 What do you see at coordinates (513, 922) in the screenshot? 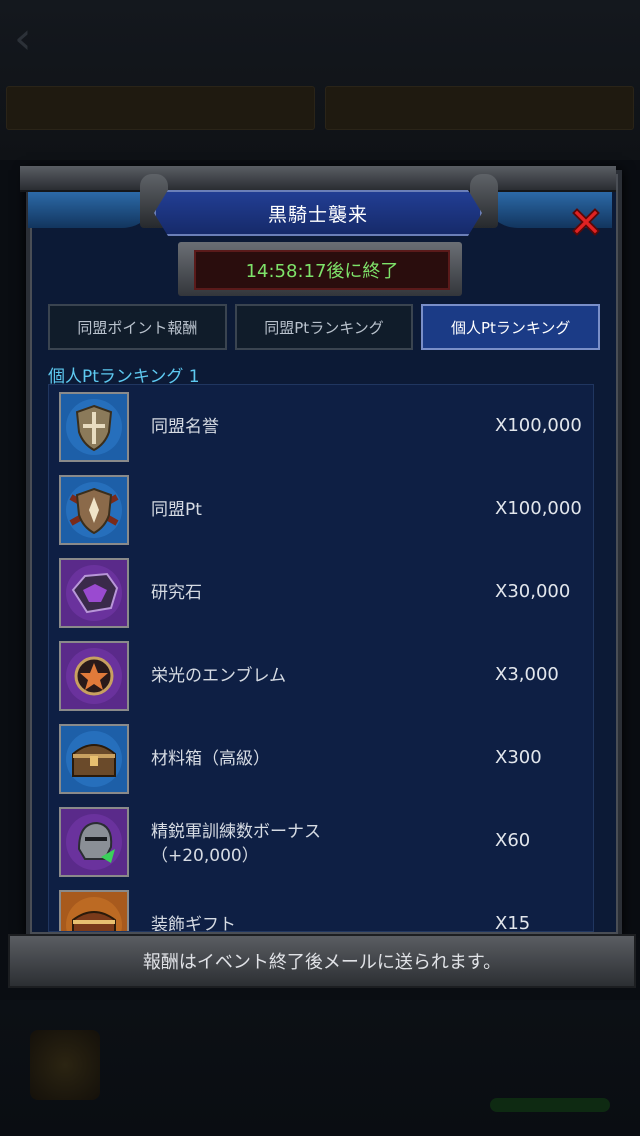
I see `reward-quantity: X15` at bounding box center [513, 922].